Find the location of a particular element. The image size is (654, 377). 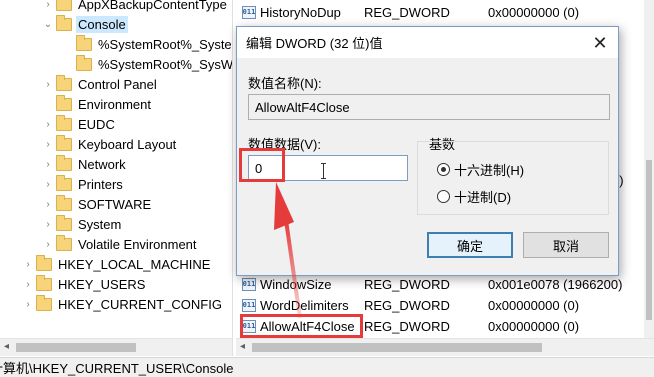

tree-item-hkey-users: › HKEY_USERS is located at coordinates (84, 284).